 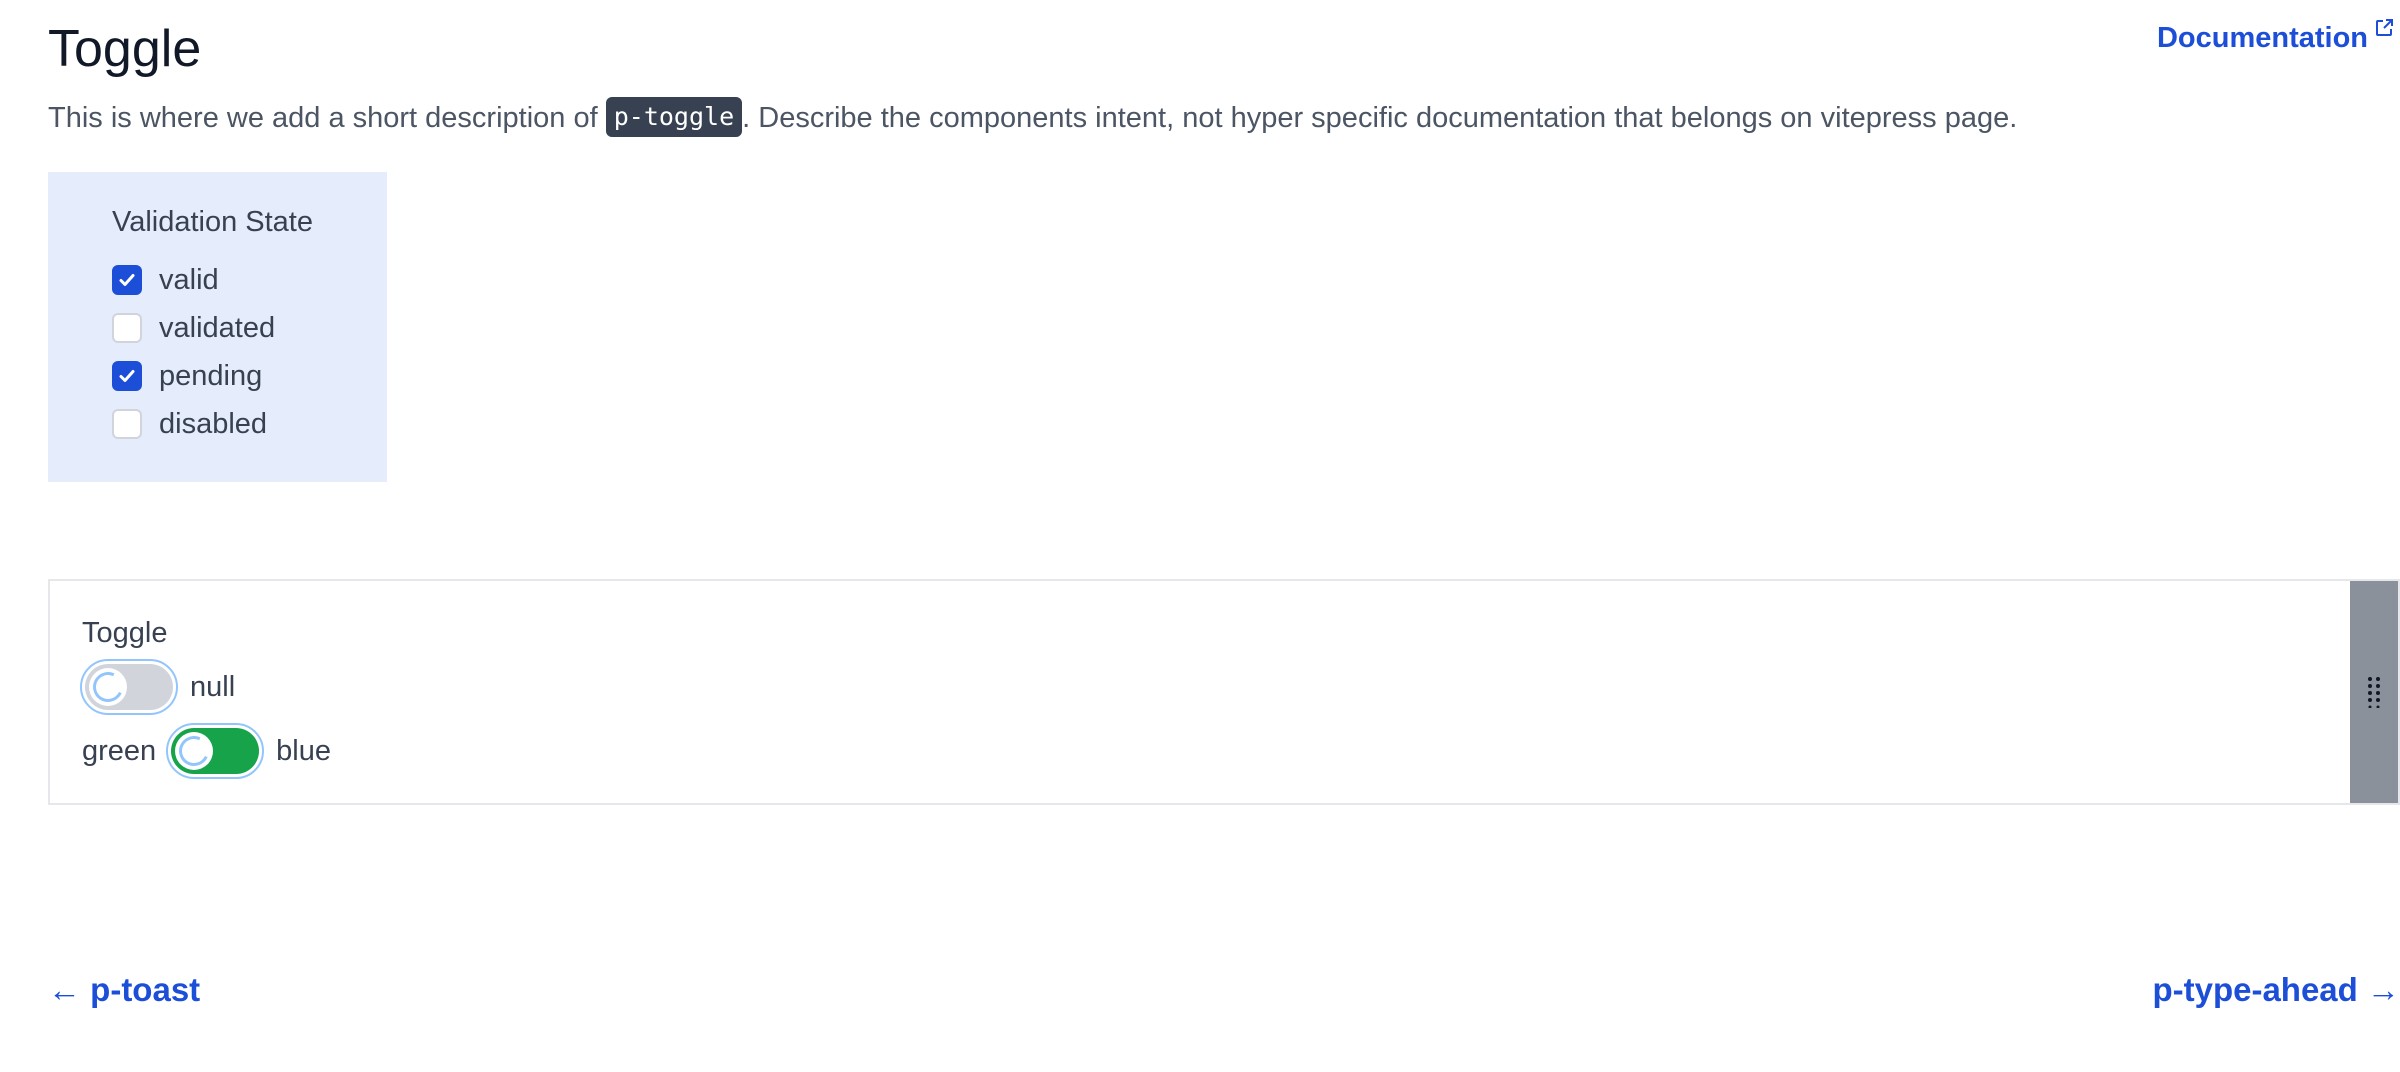 I want to click on documentation-link: Documentation, so click(x=2275, y=38).